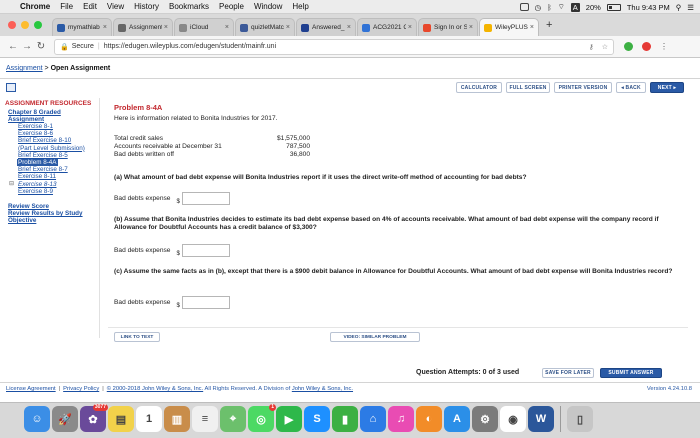 Image resolution: width=700 pixels, height=438 pixels. I want to click on sidebar-item-brief-exercise-8-5: Brief Exercise 8-5, so click(58, 155).